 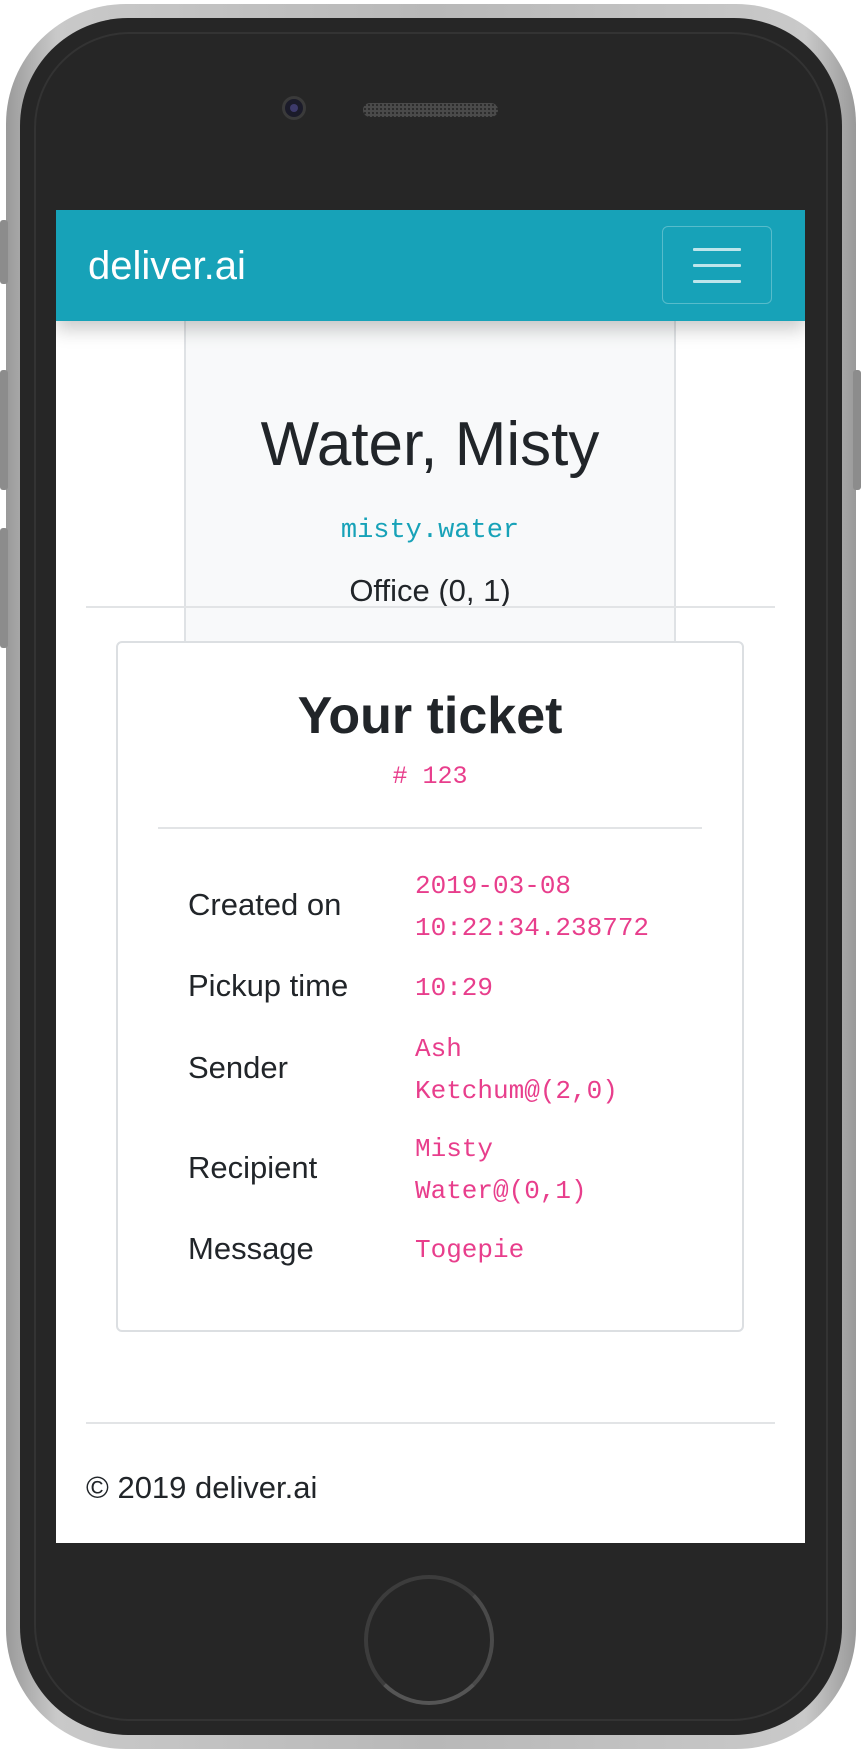 I want to click on ticket-row-label: Sender, so click(x=238, y=1067).